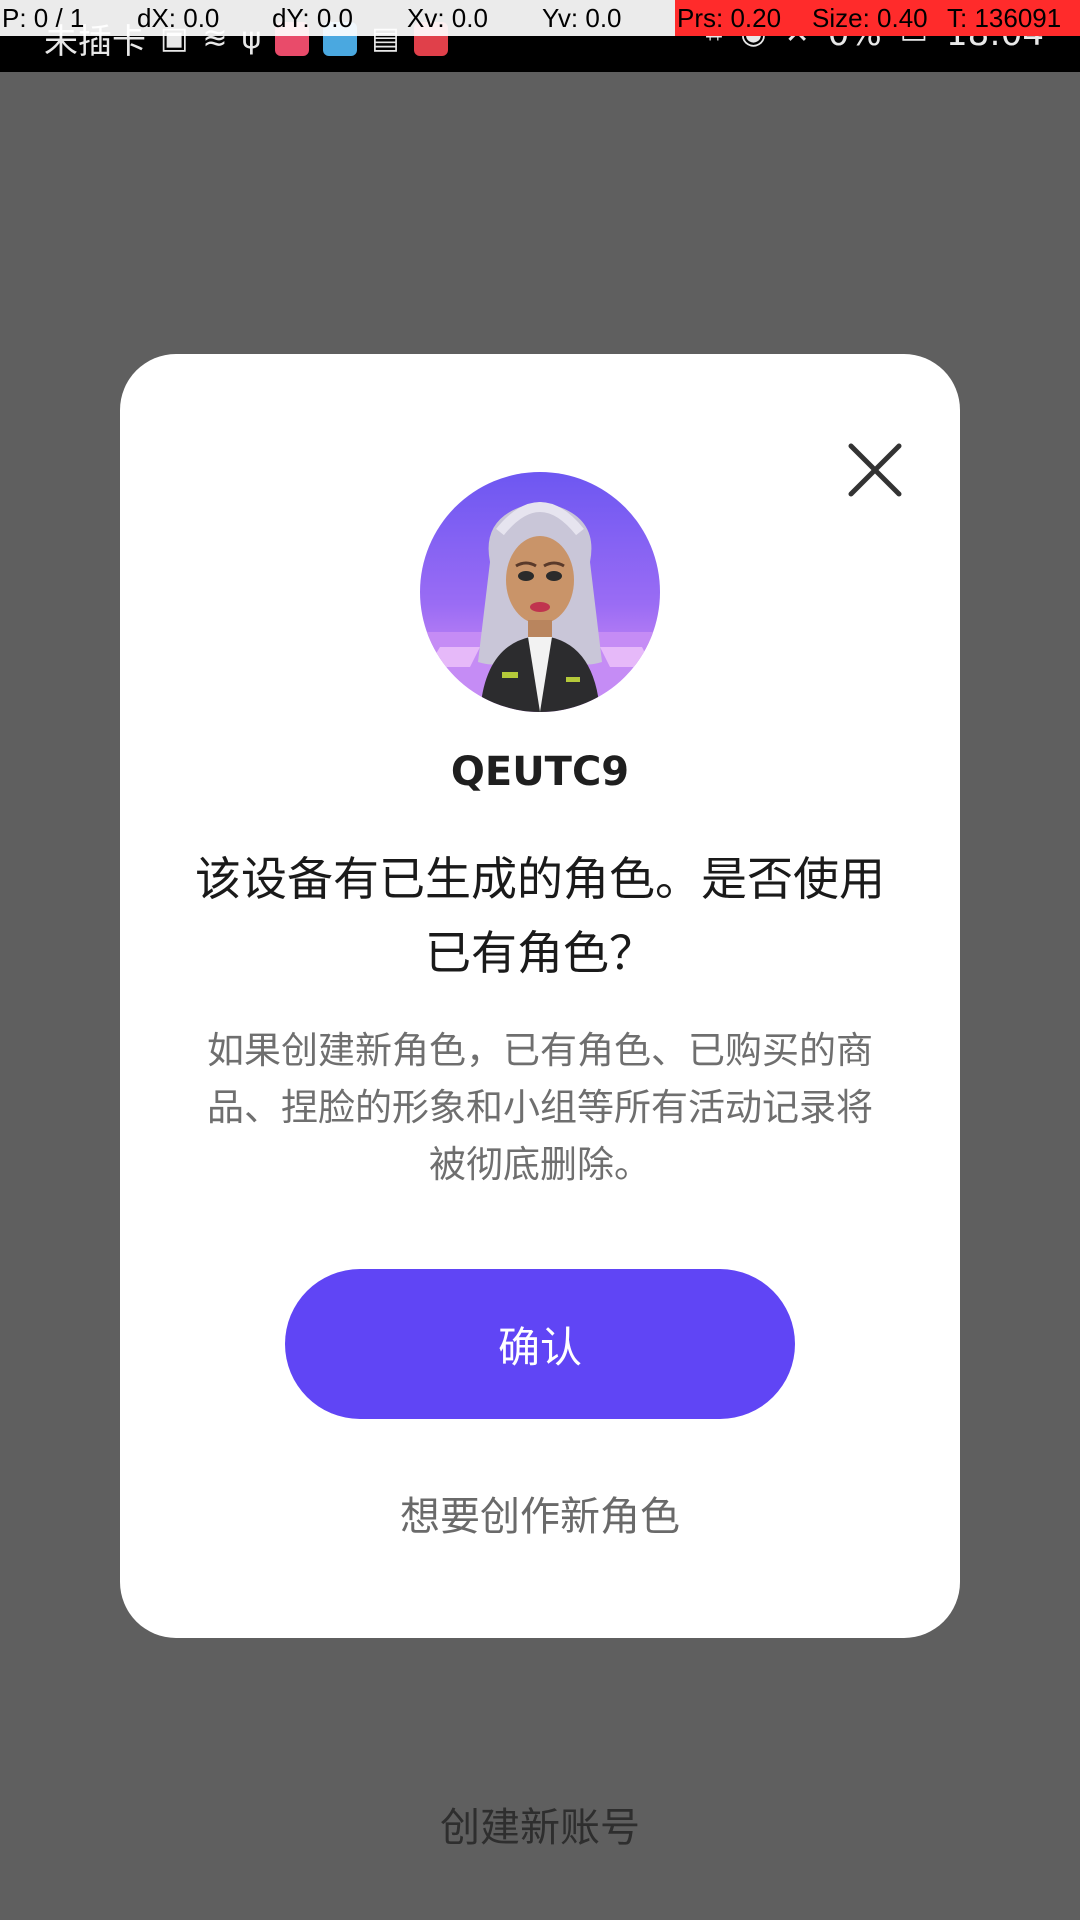 This screenshot has height=1920, width=1080. What do you see at coordinates (607, 18) in the screenshot?
I see `debug-yv: Yv: 0.0` at bounding box center [607, 18].